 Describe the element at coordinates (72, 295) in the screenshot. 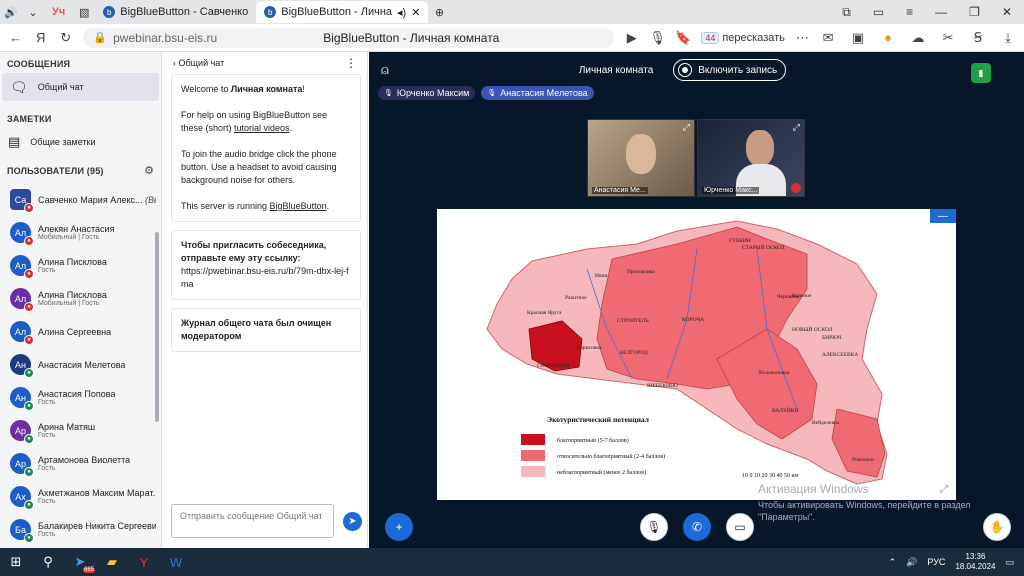

I see `user-name-text: Алина Писклова` at that location.